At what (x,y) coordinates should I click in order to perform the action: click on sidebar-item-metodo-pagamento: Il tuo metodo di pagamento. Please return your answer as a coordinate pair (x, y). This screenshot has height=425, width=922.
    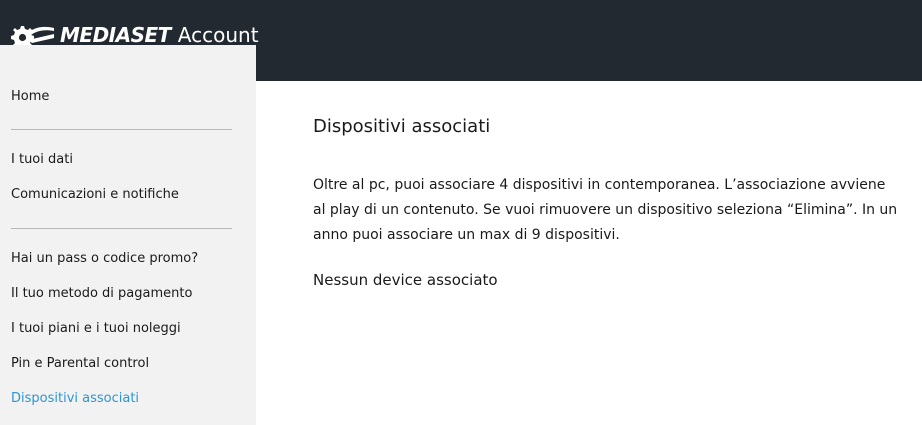
    Looking at the image, I should click on (101, 293).